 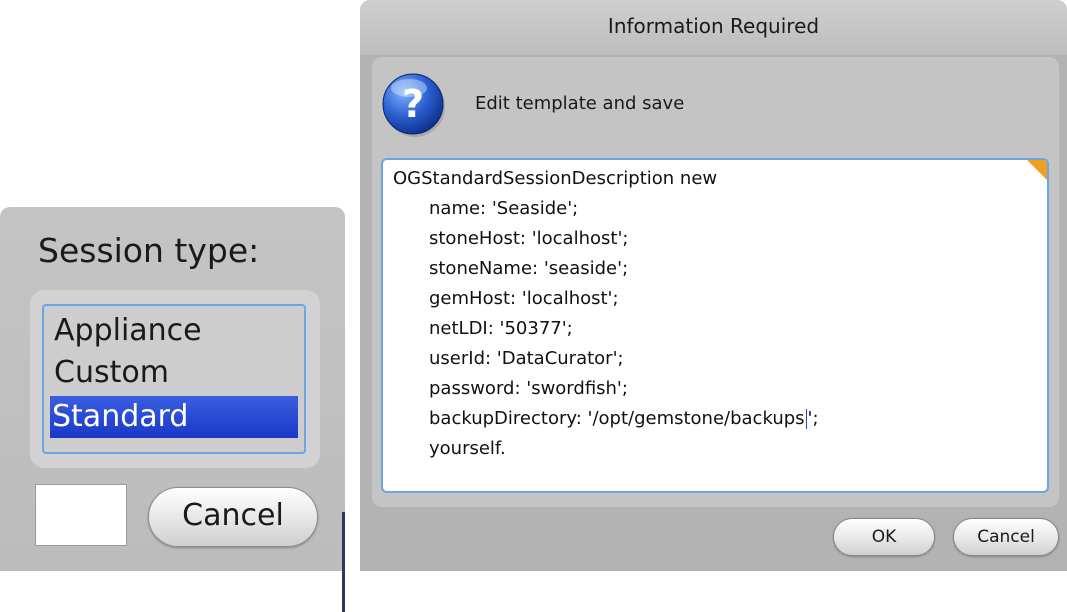 What do you see at coordinates (174, 417) in the screenshot?
I see `session-option-standard: Standard` at bounding box center [174, 417].